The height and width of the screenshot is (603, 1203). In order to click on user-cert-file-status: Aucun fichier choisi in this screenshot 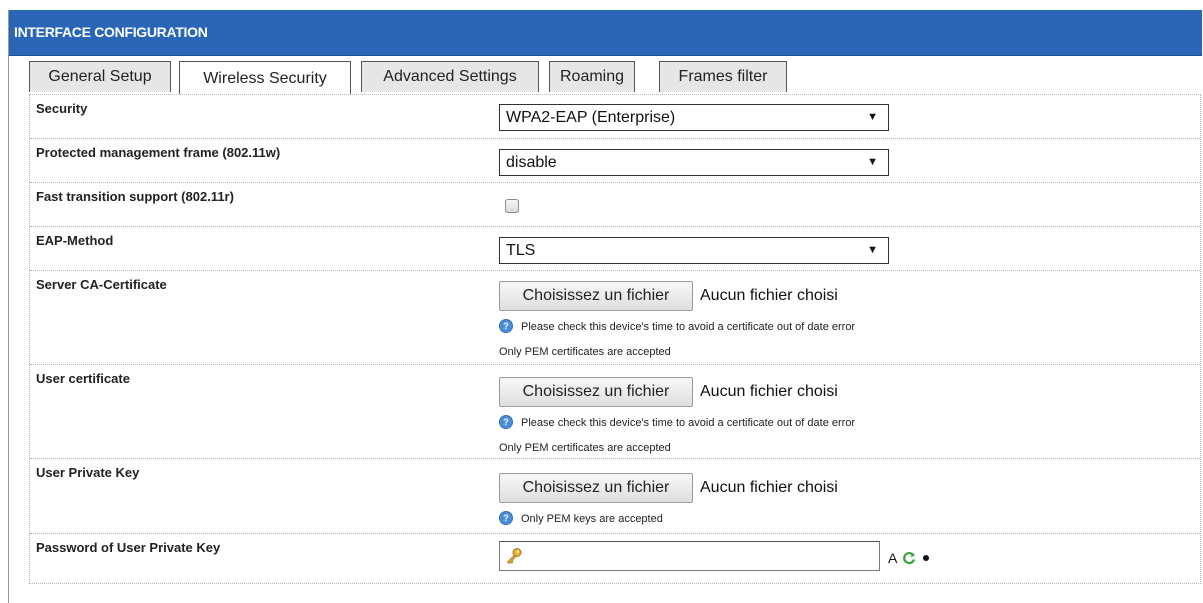, I will do `click(769, 391)`.